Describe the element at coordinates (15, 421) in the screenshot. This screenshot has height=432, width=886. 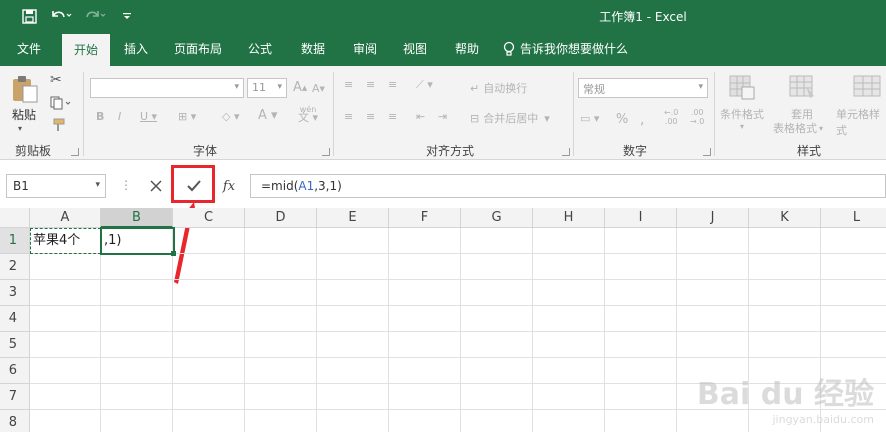
I see `row-header-8: 8` at that location.